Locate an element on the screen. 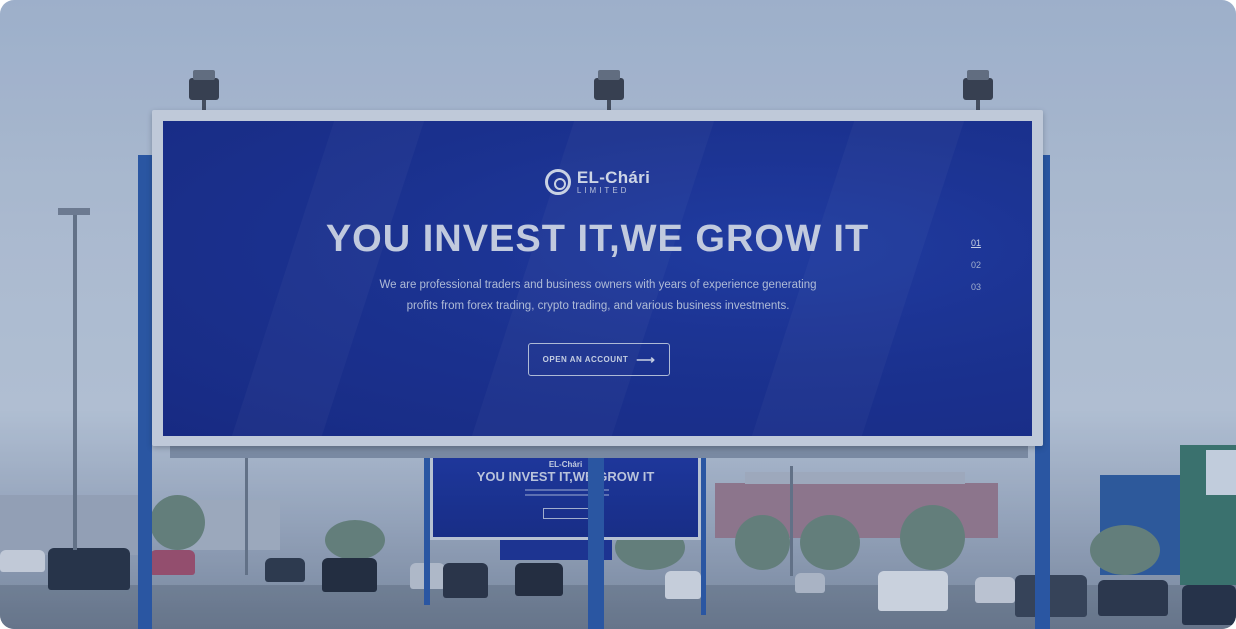  small-billboard-logo: EL-Chári is located at coordinates (565, 464).